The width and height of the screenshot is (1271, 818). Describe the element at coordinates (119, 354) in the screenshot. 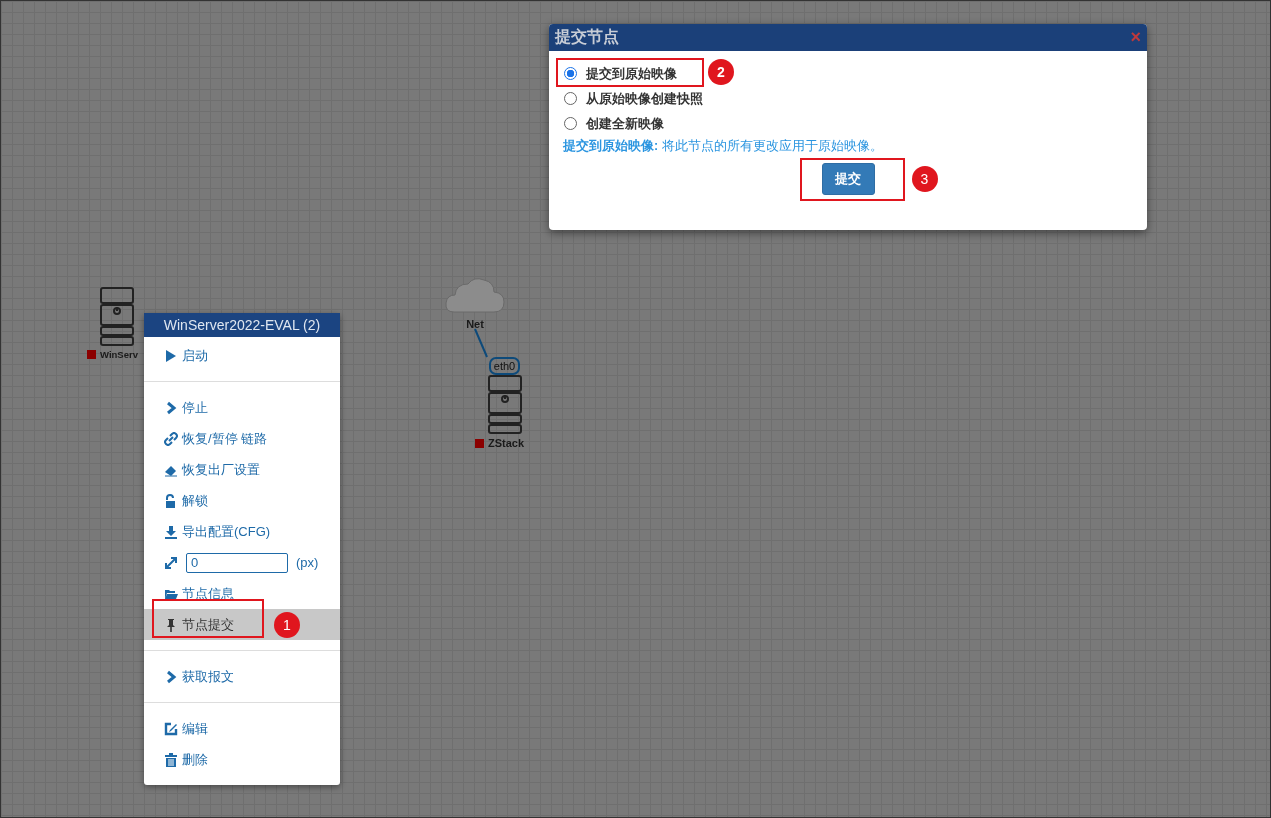

I see `node-label: WinServ` at that location.